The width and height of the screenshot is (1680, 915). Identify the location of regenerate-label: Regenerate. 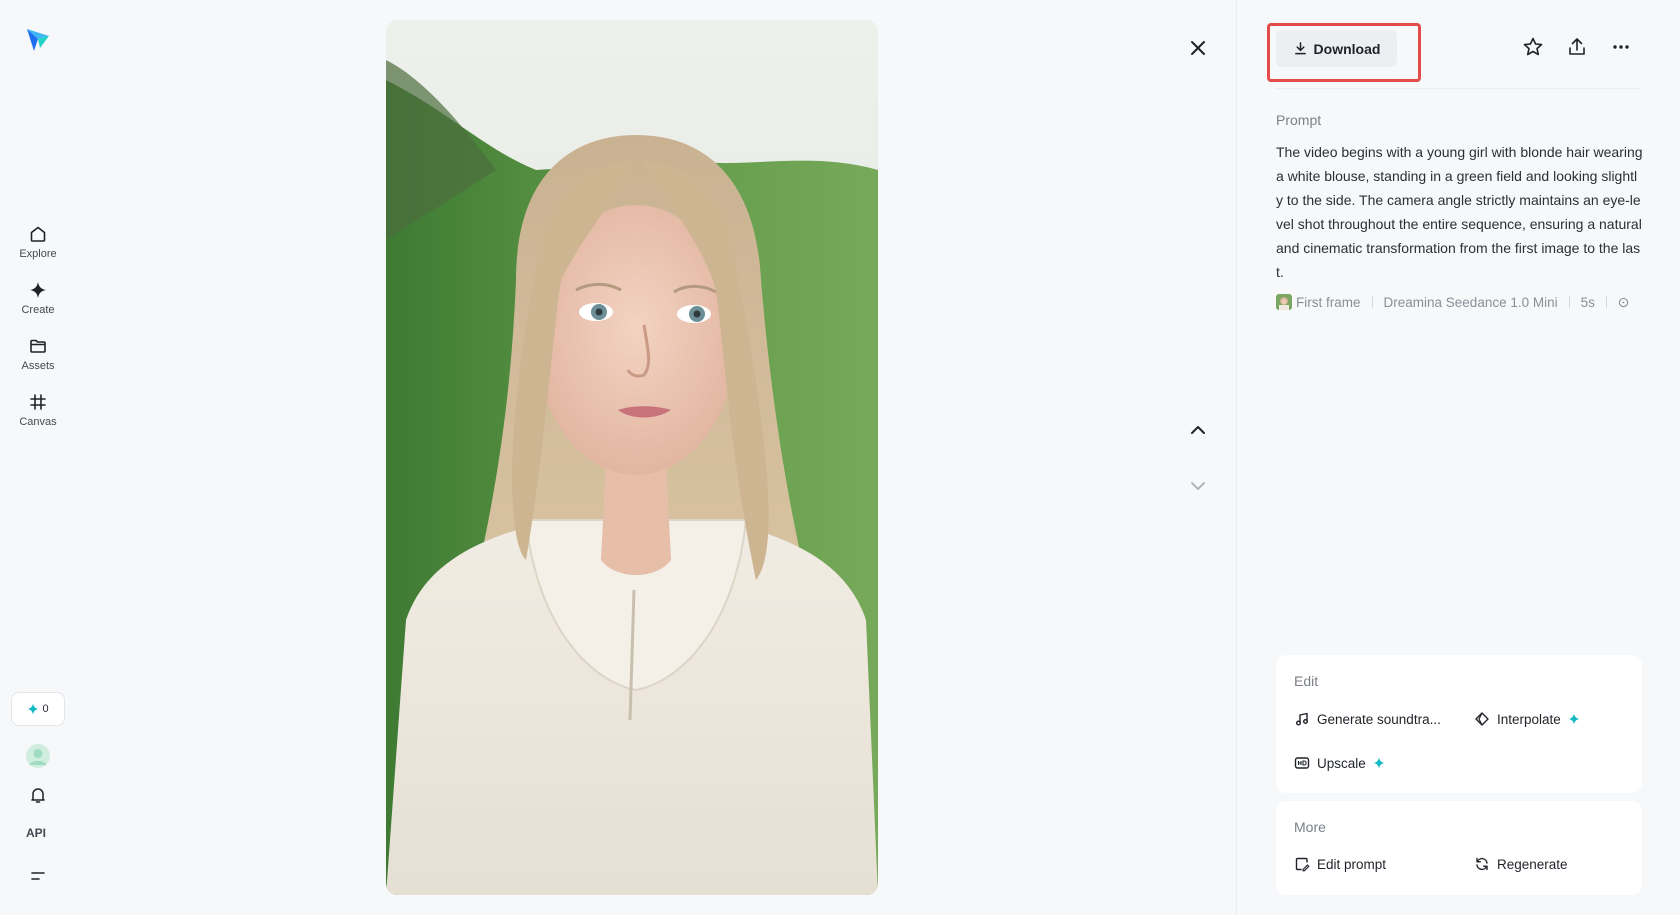
(1532, 864).